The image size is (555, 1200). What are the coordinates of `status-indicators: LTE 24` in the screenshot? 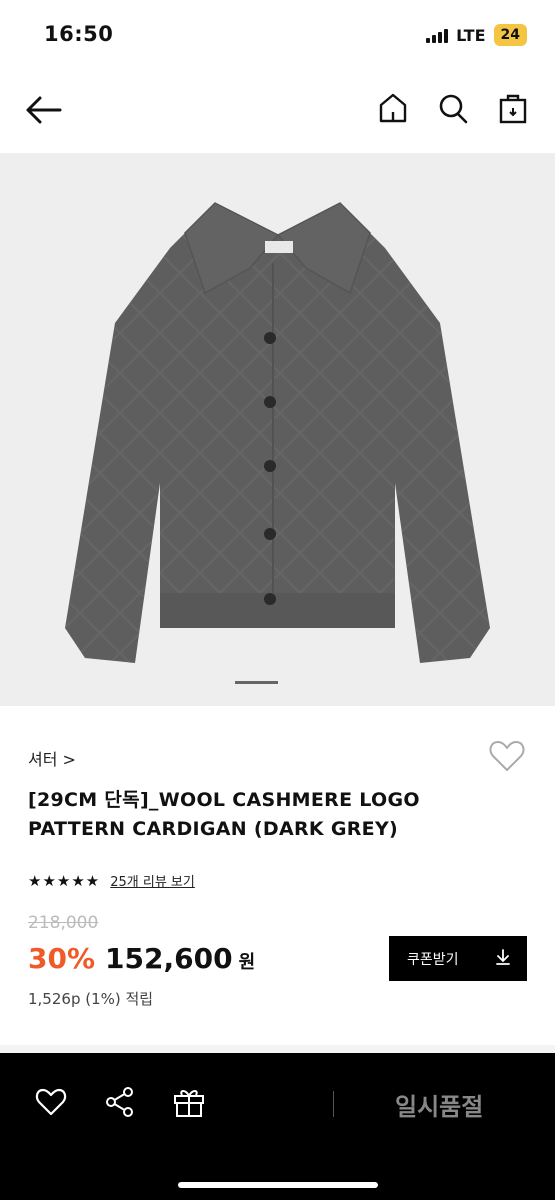 It's located at (476, 35).